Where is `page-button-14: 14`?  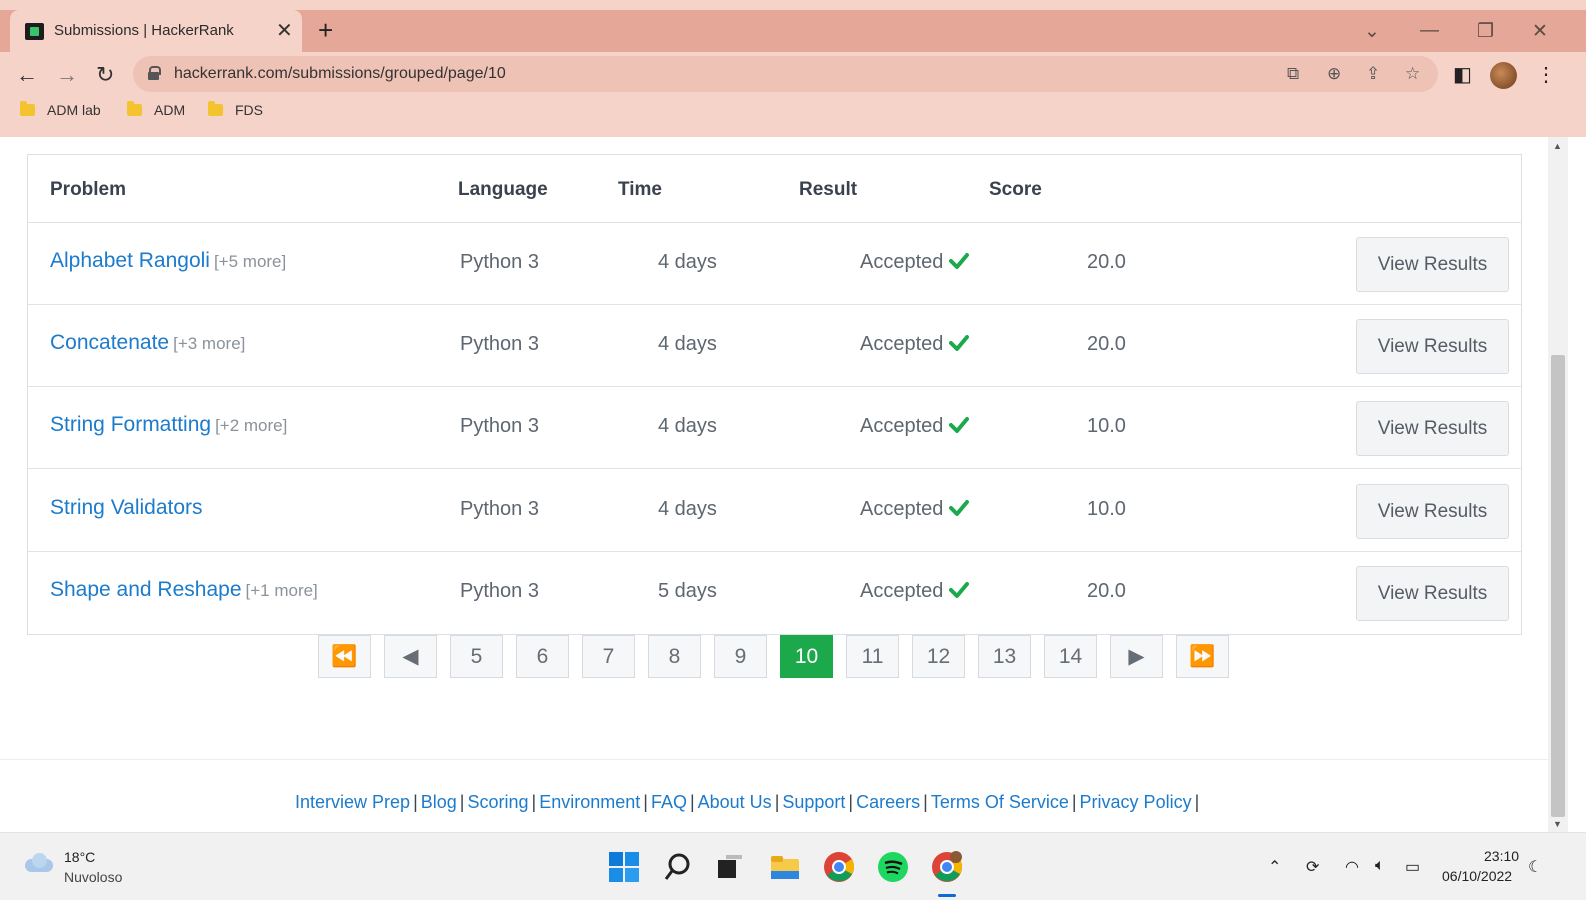
page-button-14: 14 is located at coordinates (1070, 656).